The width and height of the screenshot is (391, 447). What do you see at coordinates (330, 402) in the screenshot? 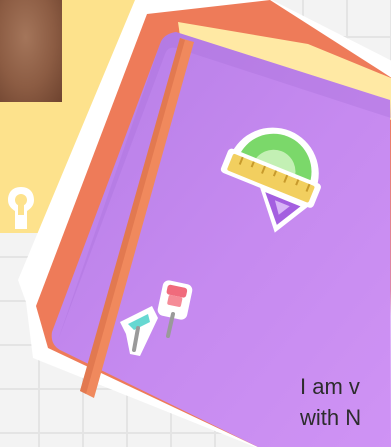
I see `caption-text: I am v with N` at bounding box center [330, 402].